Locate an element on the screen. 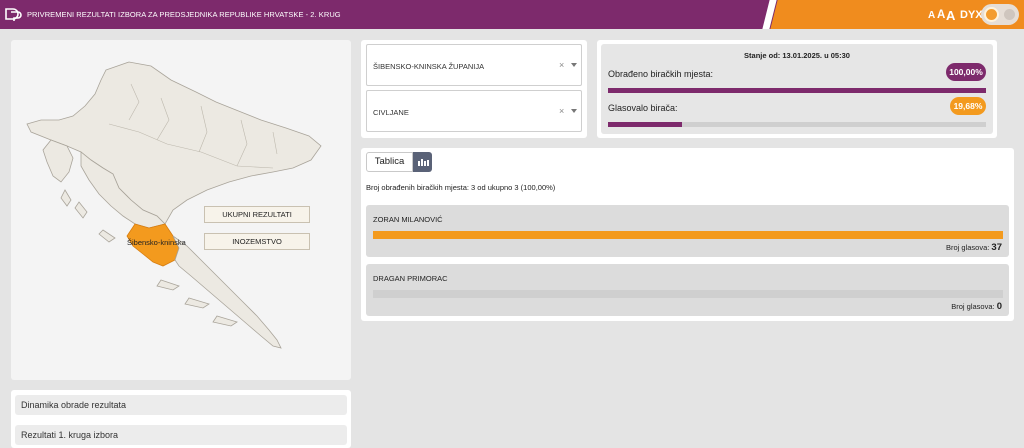 This screenshot has height=448, width=1024. candidate-votes: Broj glasova: 0 is located at coordinates (976, 306).